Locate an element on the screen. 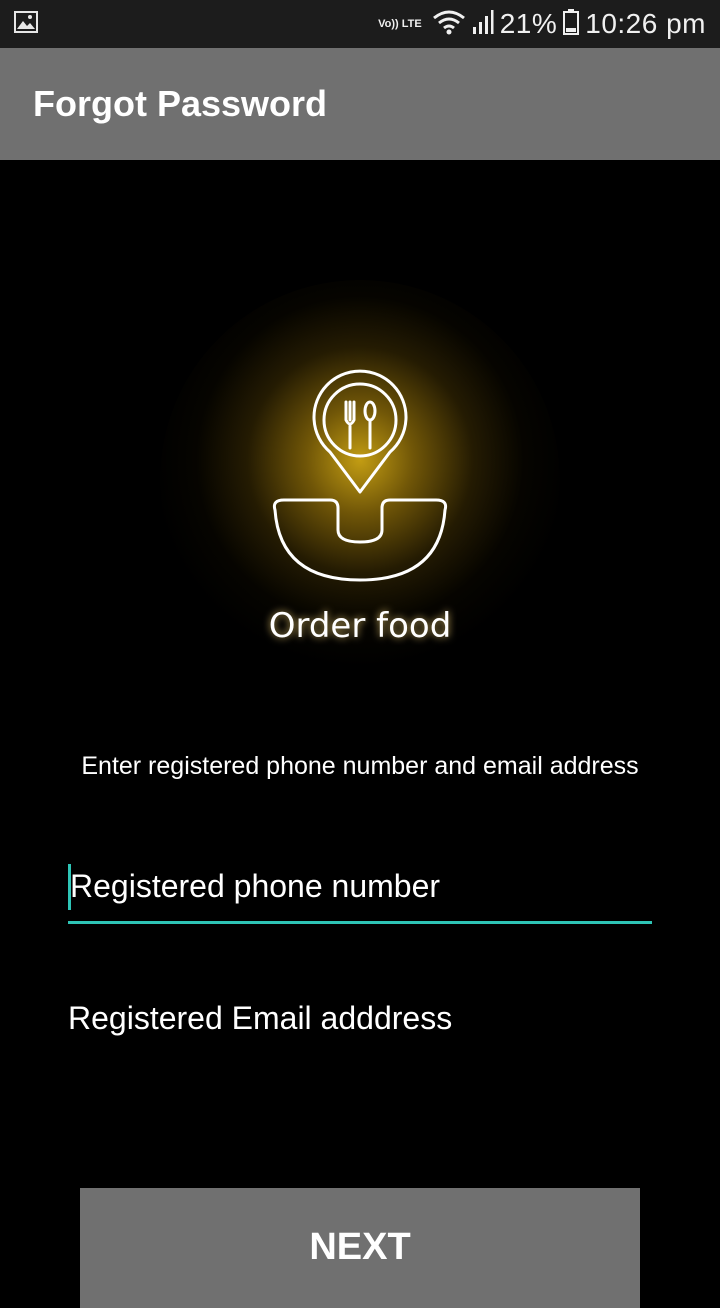  status-left is located at coordinates (26, 24).